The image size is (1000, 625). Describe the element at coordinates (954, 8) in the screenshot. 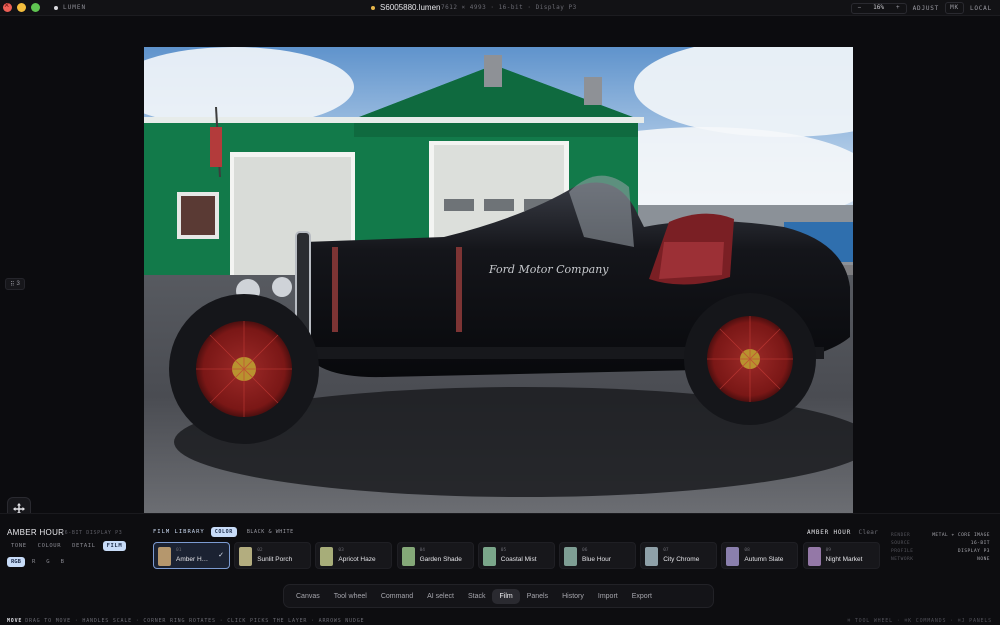

I see `user-avatar: MK` at that location.